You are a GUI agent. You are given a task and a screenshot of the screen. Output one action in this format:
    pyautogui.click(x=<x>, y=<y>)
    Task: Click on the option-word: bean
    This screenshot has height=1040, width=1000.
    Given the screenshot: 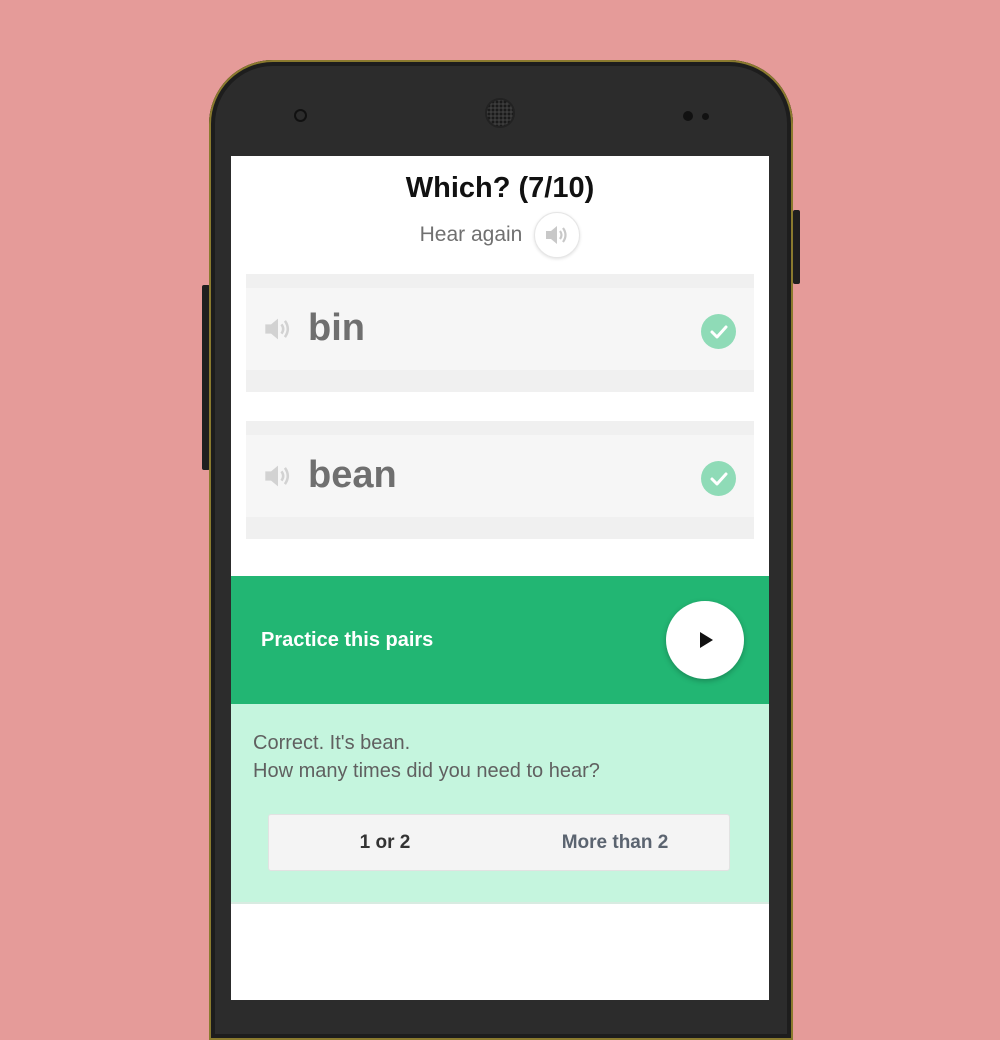 What is the action you would take?
    pyautogui.click(x=352, y=475)
    